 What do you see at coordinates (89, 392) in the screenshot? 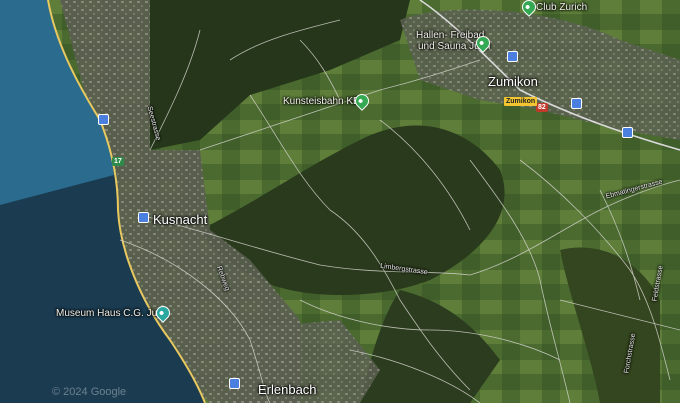
I see `map-copyright: © 2024 Google` at bounding box center [89, 392].